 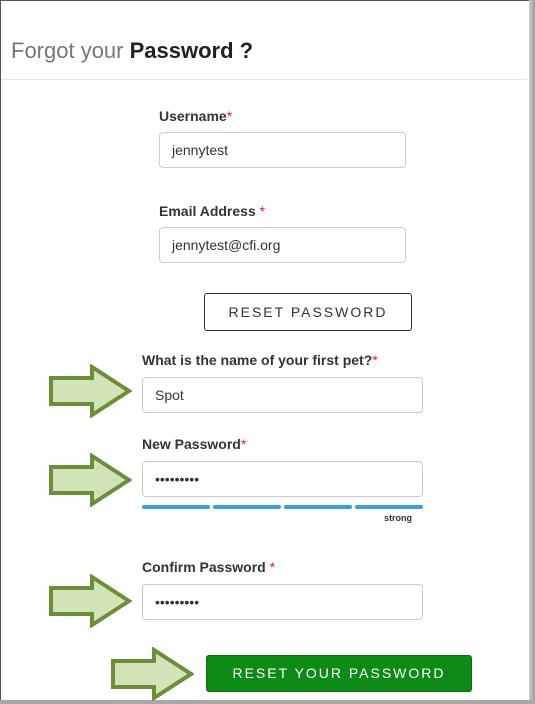 I want to click on security-answer-input: Spot, so click(x=282, y=395).